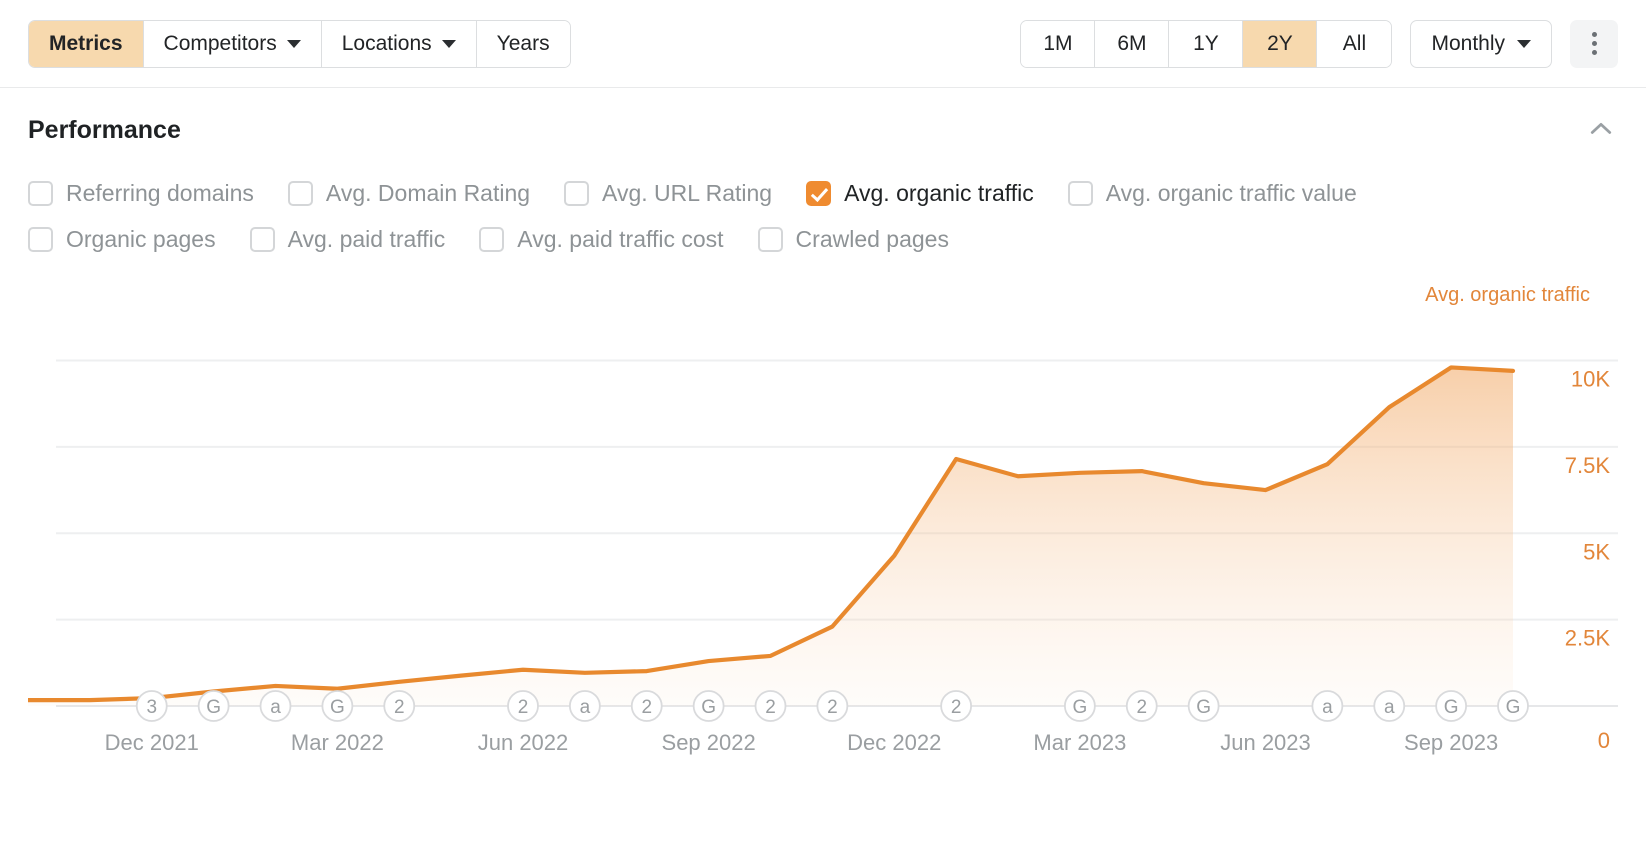 The width and height of the screenshot is (1646, 866). I want to click on tab-metrics: Metrics, so click(86, 43).